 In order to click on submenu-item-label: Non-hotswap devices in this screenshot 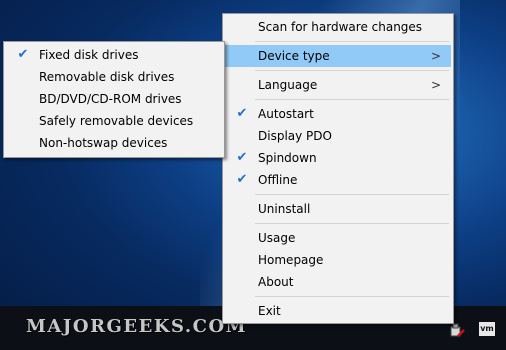, I will do `click(103, 143)`.